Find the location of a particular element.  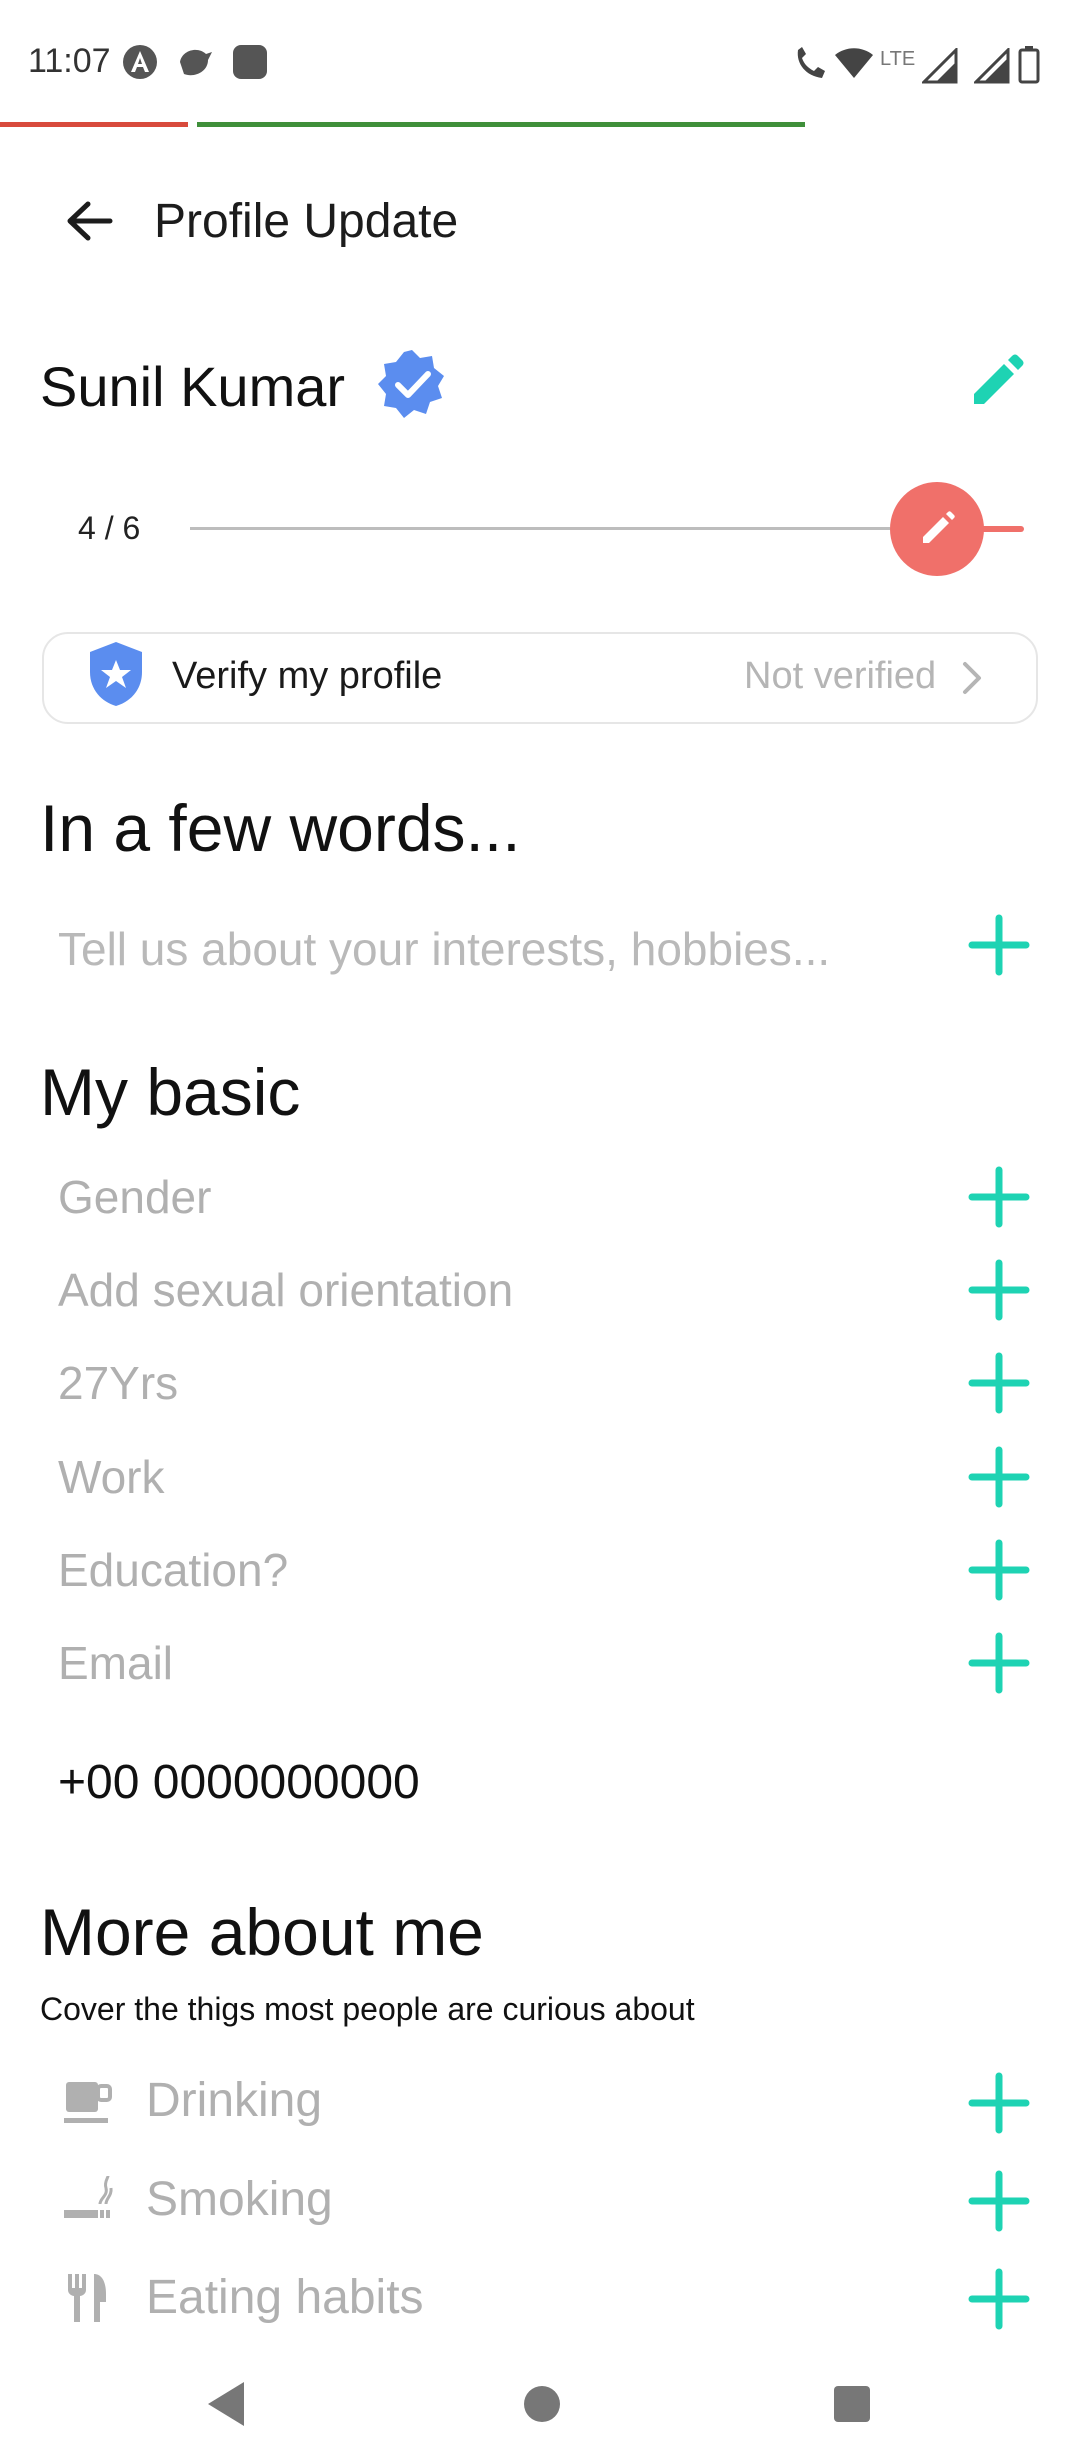

age-field: 27Yrs is located at coordinates (118, 1383).